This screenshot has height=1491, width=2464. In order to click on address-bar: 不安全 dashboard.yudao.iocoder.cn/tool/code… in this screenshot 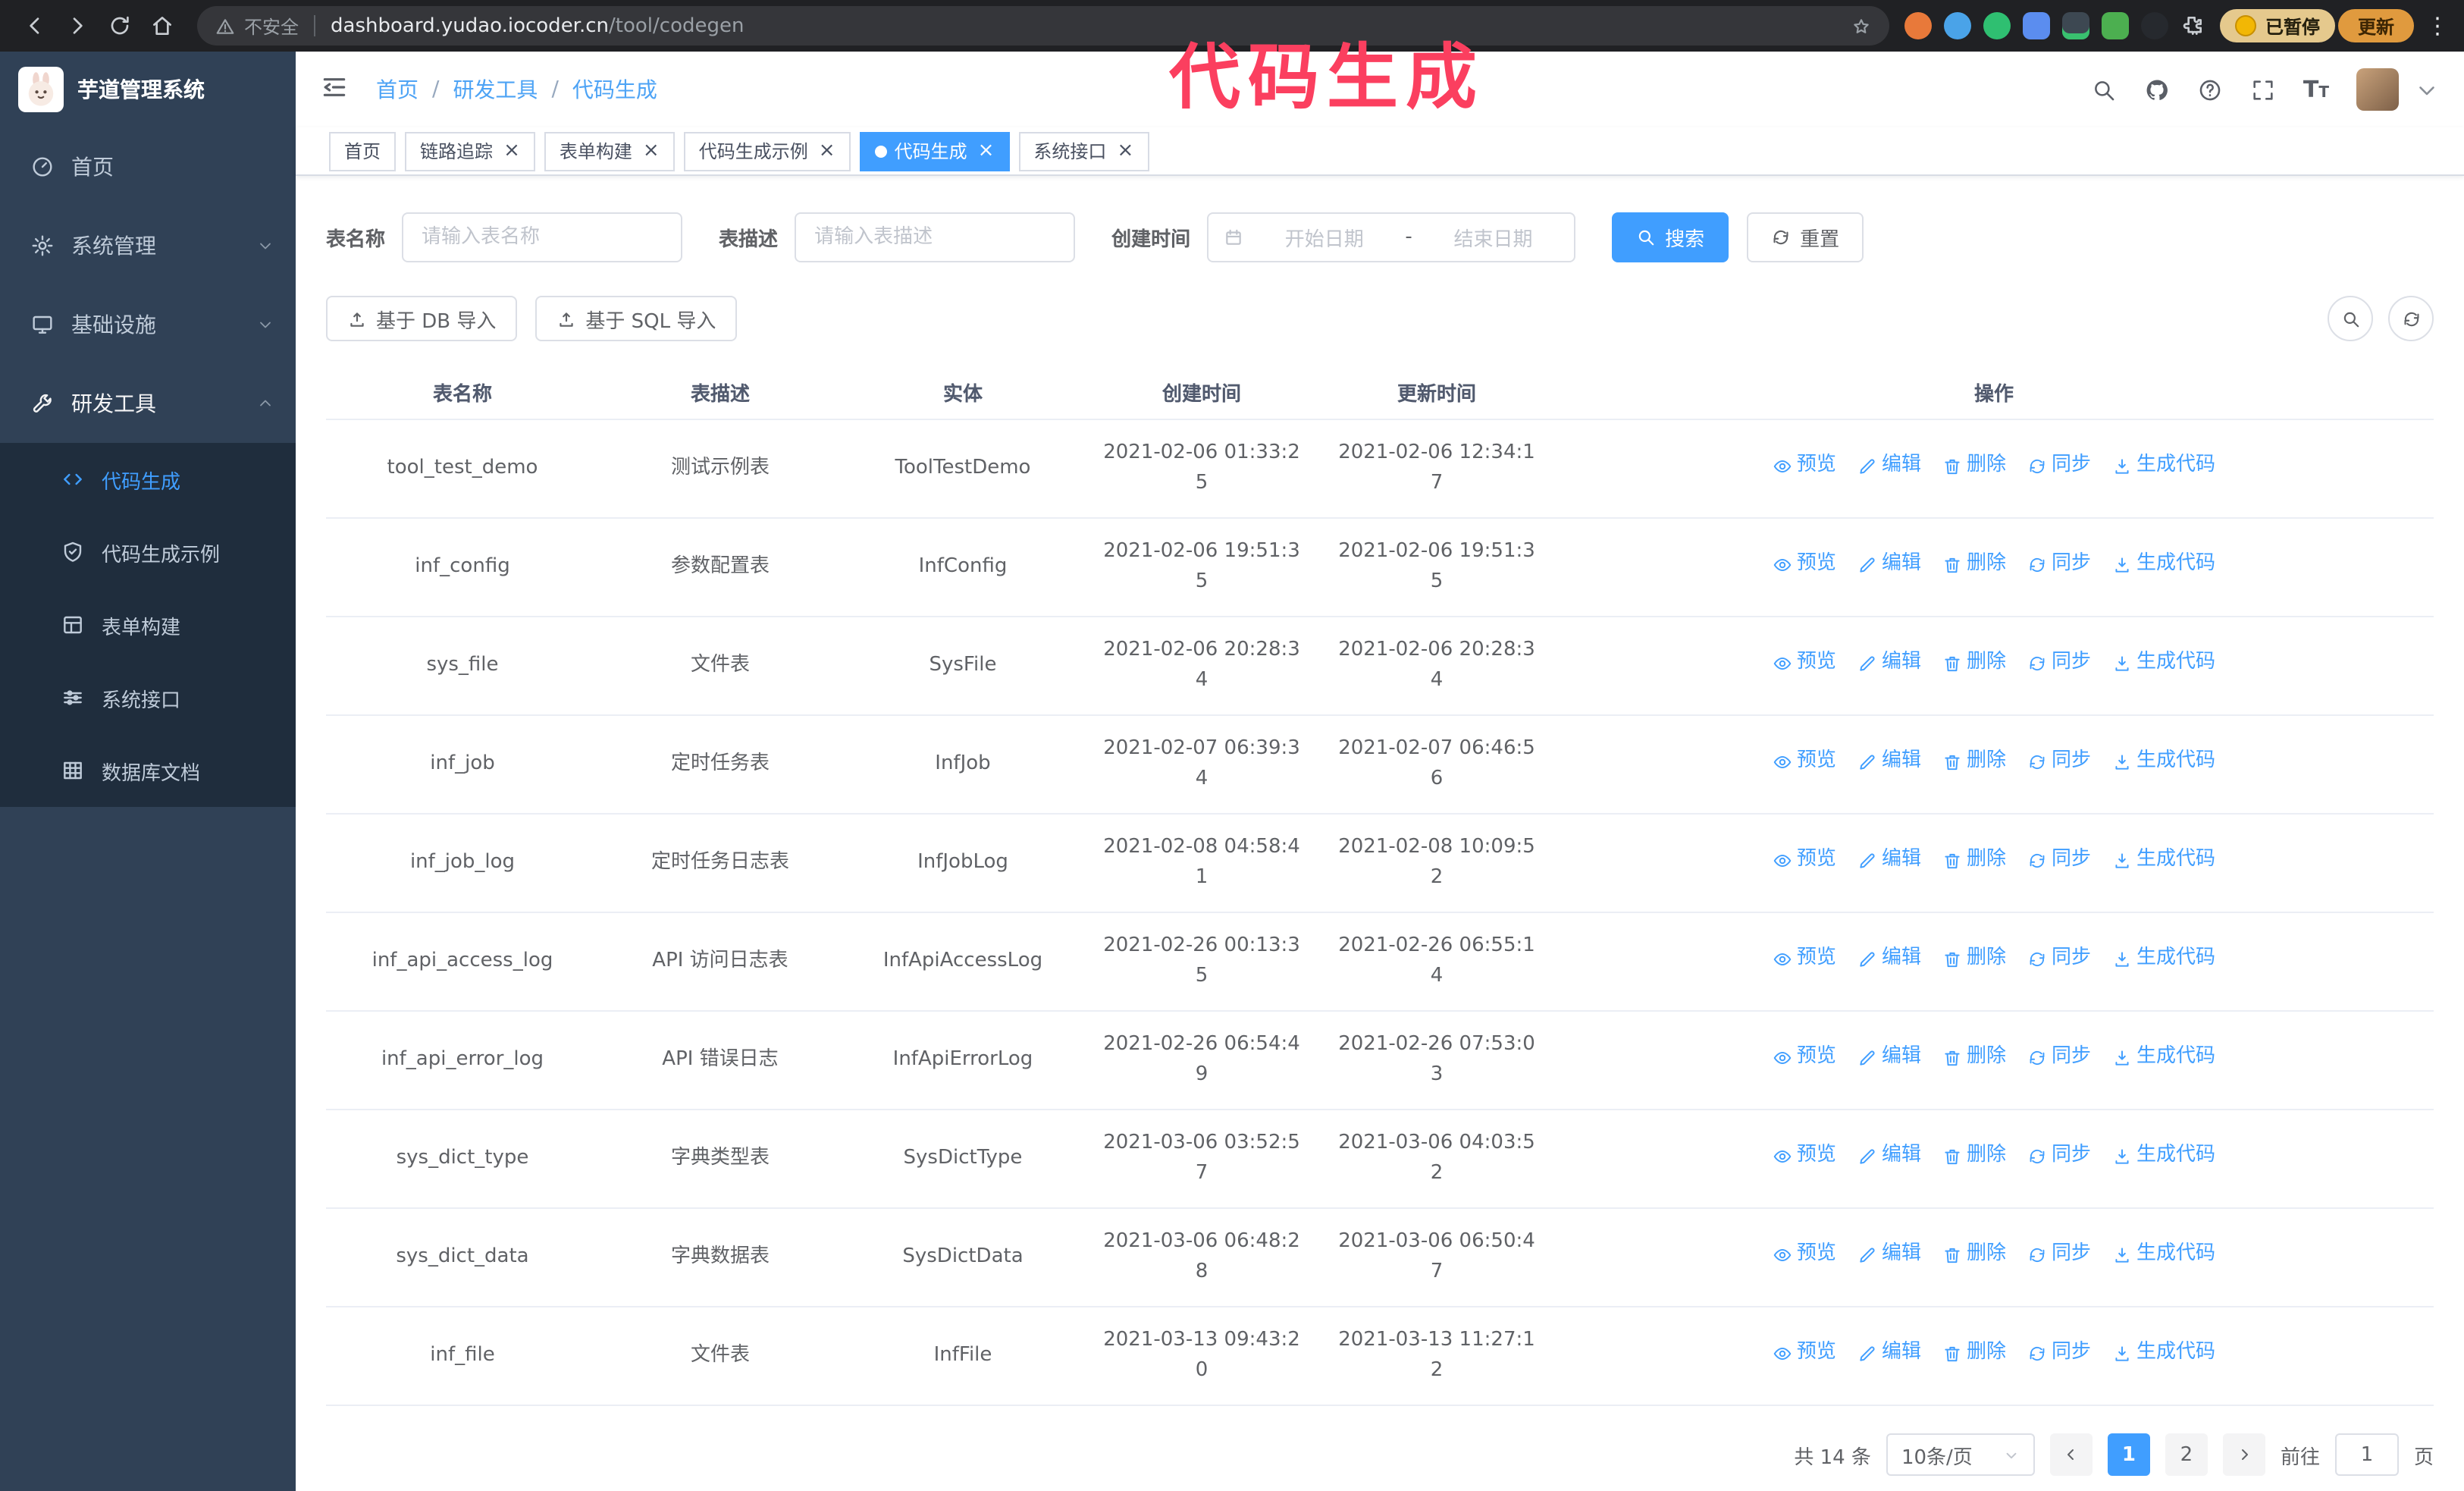, I will do `click(1043, 26)`.